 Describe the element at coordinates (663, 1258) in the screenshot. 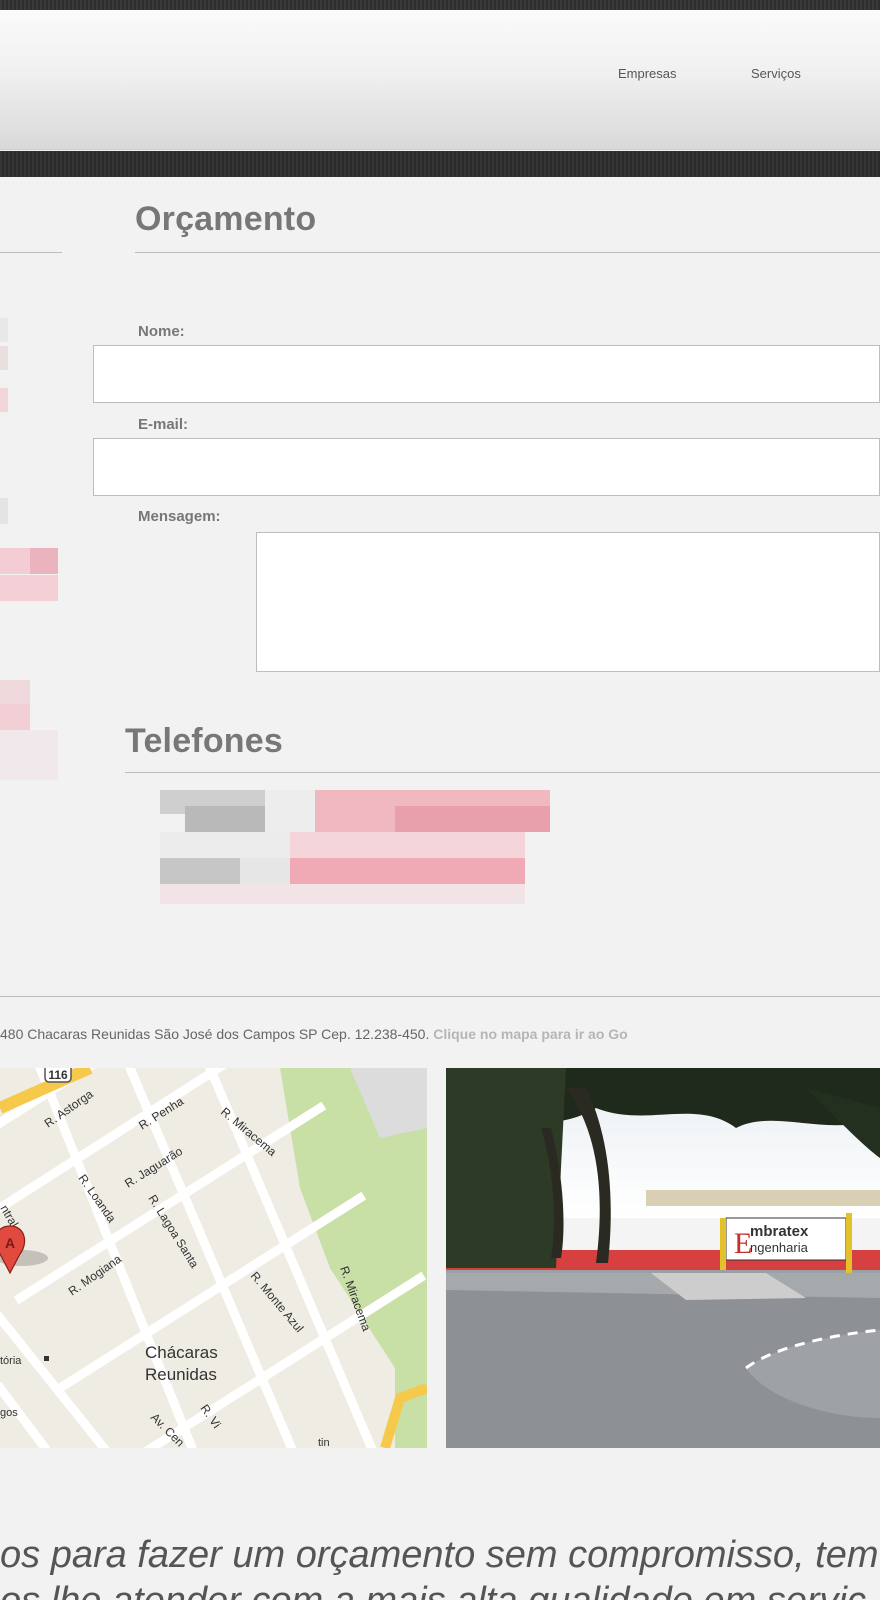

I see `company-photo: E mbratex ngenharia` at that location.